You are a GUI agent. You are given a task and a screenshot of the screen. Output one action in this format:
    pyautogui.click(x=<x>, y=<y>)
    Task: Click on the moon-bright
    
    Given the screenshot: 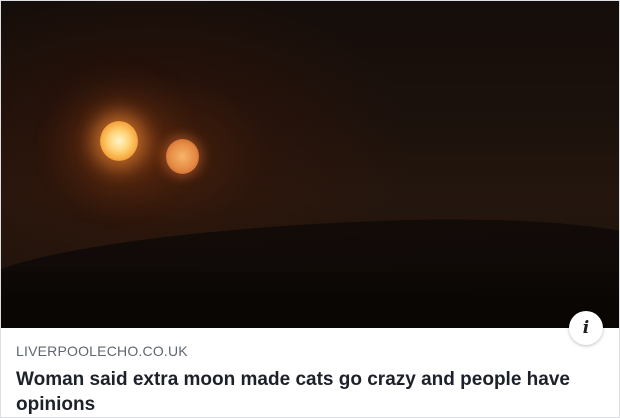 What is the action you would take?
    pyautogui.click(x=119, y=141)
    